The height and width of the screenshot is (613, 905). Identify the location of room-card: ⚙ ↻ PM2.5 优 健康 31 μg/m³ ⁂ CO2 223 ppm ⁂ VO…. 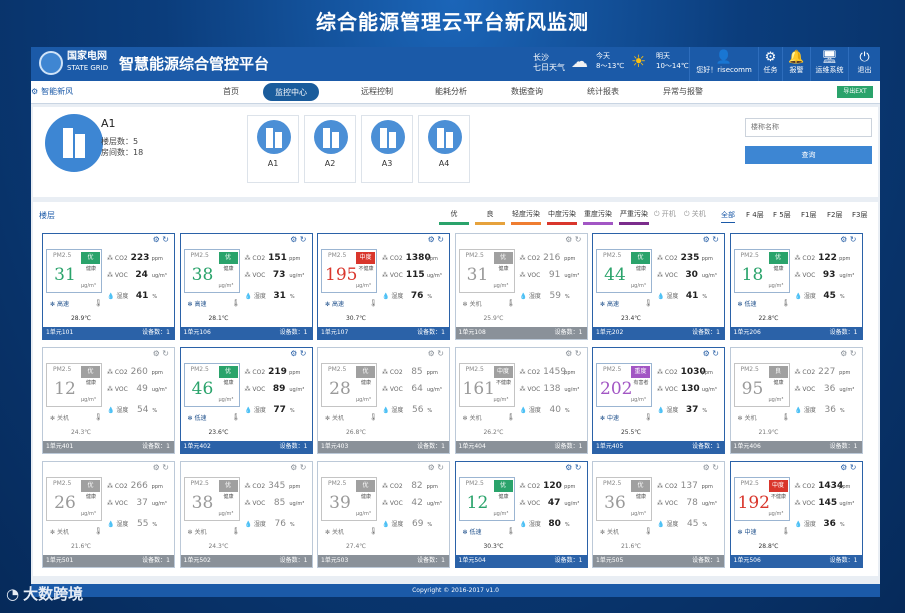
(108, 286).